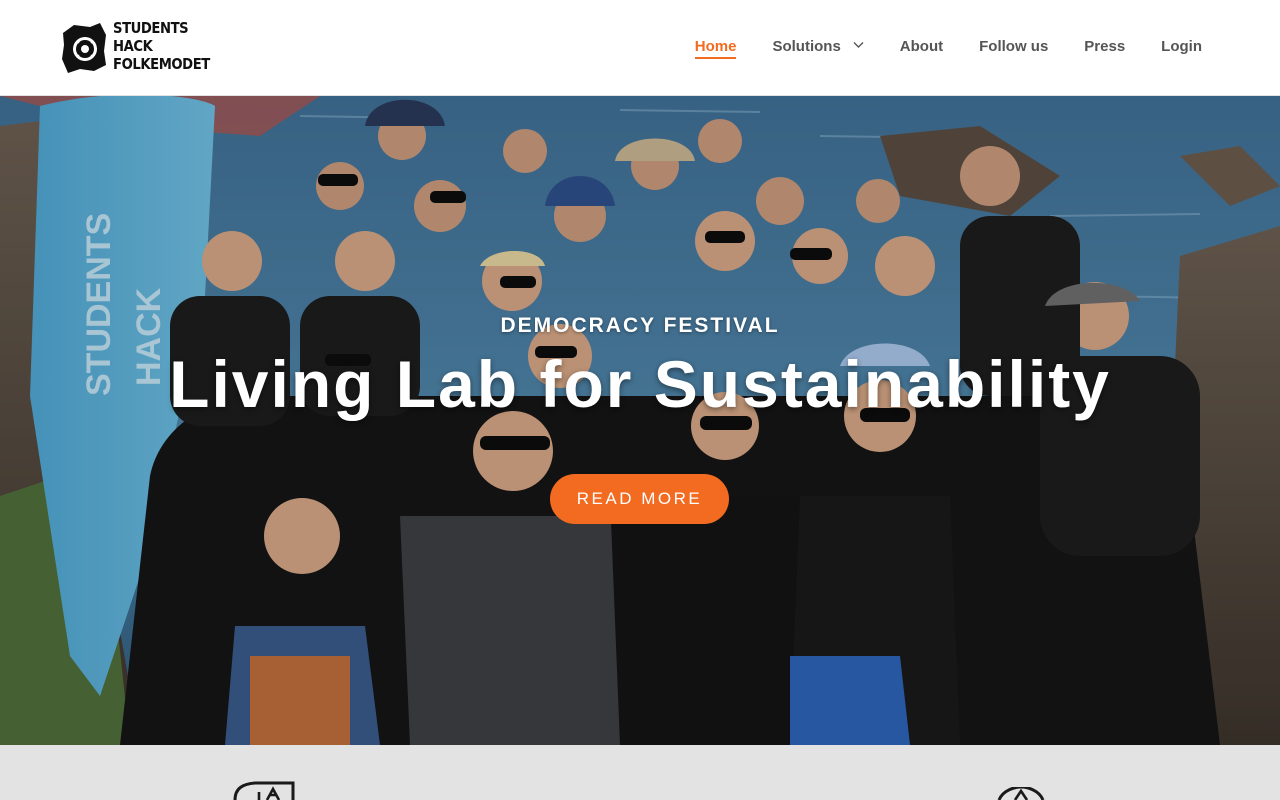 Image resolution: width=1280 pixels, height=800 pixels. I want to click on nav-follow-us: Follow us, so click(1013, 49).